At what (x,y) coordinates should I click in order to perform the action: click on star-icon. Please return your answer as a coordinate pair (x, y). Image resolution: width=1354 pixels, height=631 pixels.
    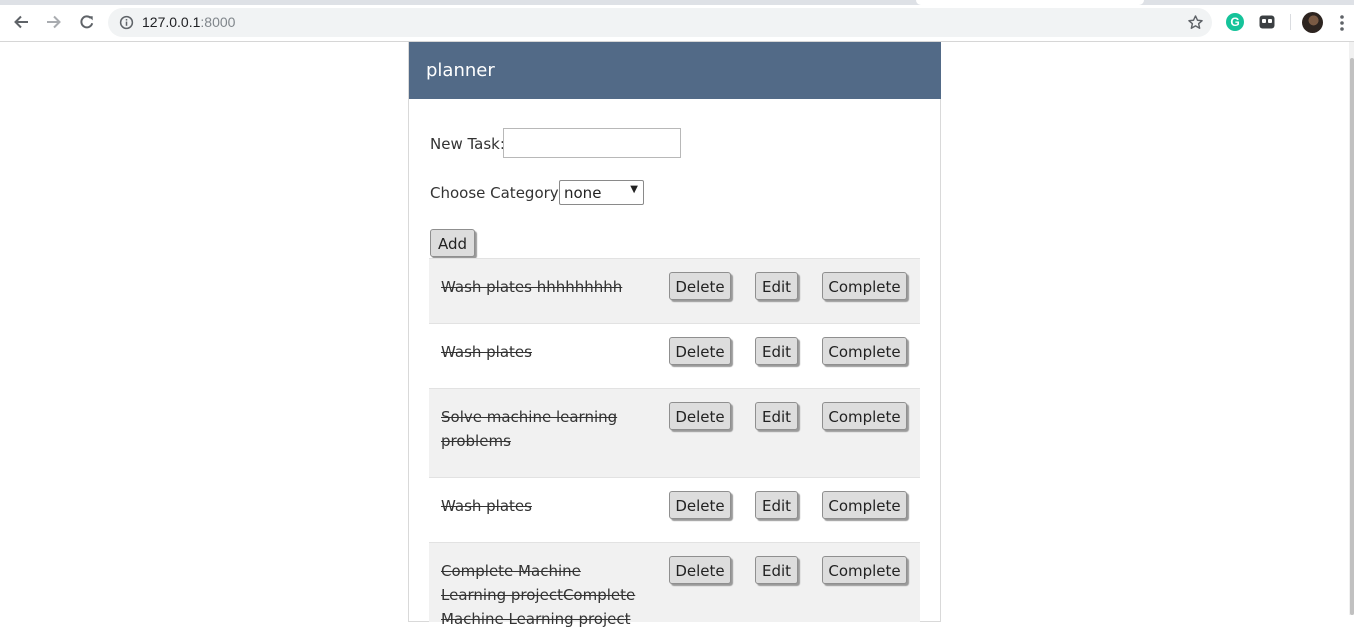
    Looking at the image, I should click on (1195, 22).